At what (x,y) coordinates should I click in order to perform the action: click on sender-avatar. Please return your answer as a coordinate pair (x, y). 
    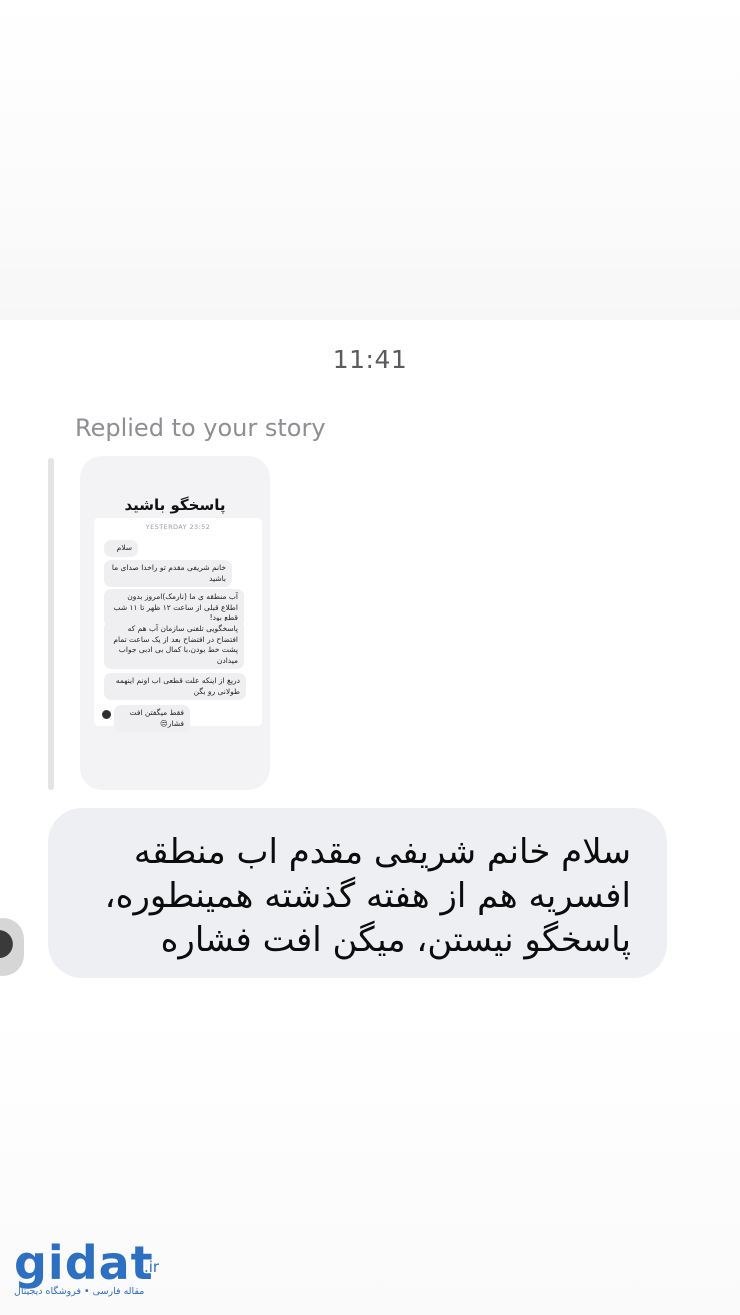
    Looking at the image, I should click on (12, 947).